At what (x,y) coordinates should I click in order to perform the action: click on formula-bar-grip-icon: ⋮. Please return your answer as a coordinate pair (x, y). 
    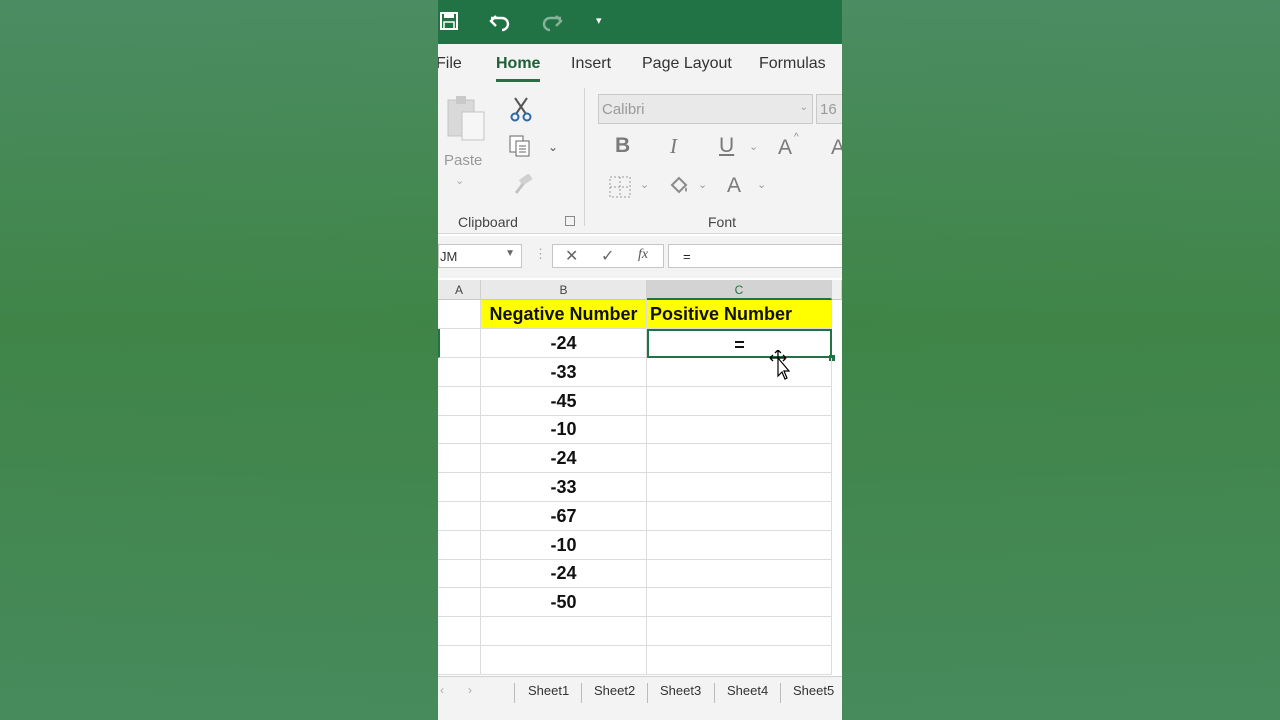
    Looking at the image, I should click on (540, 254).